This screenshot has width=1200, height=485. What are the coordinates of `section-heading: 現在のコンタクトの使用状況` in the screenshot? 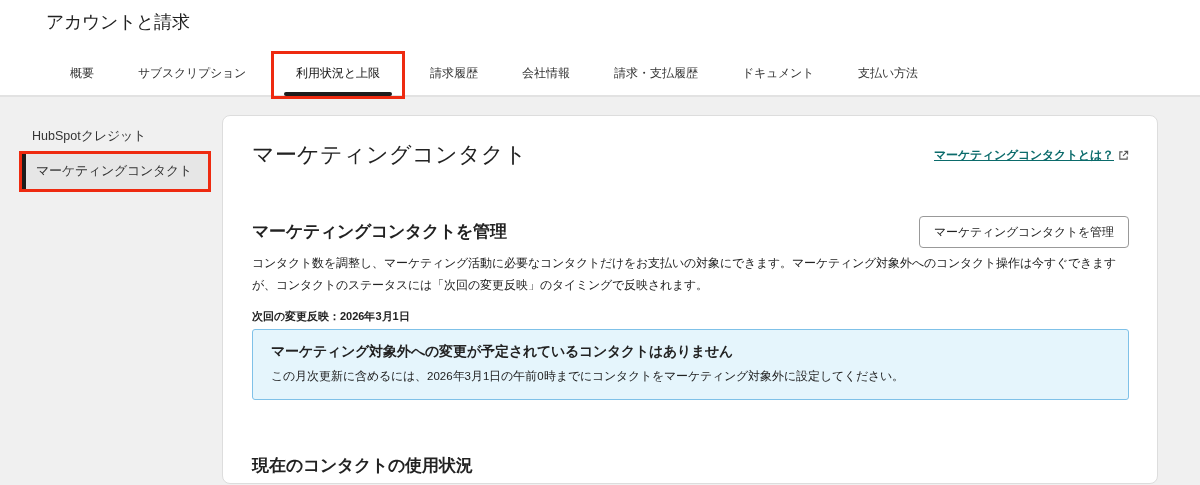 It's located at (363, 466).